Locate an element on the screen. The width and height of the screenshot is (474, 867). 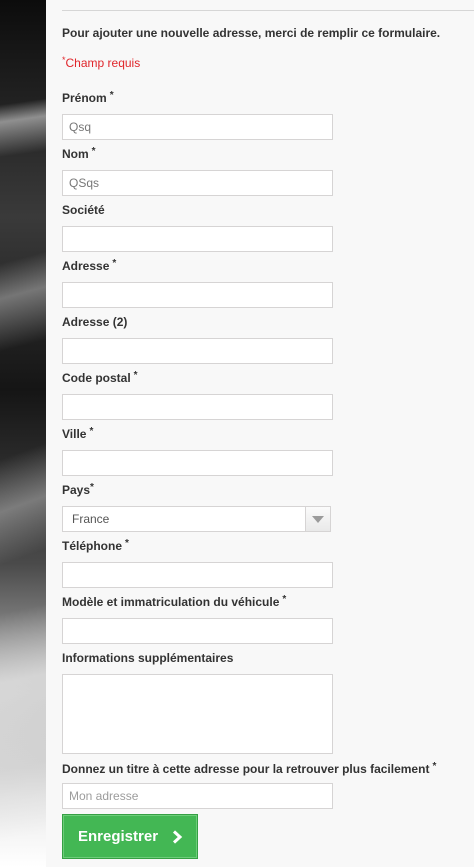
alias-input: Mon adresse is located at coordinates (197, 796).